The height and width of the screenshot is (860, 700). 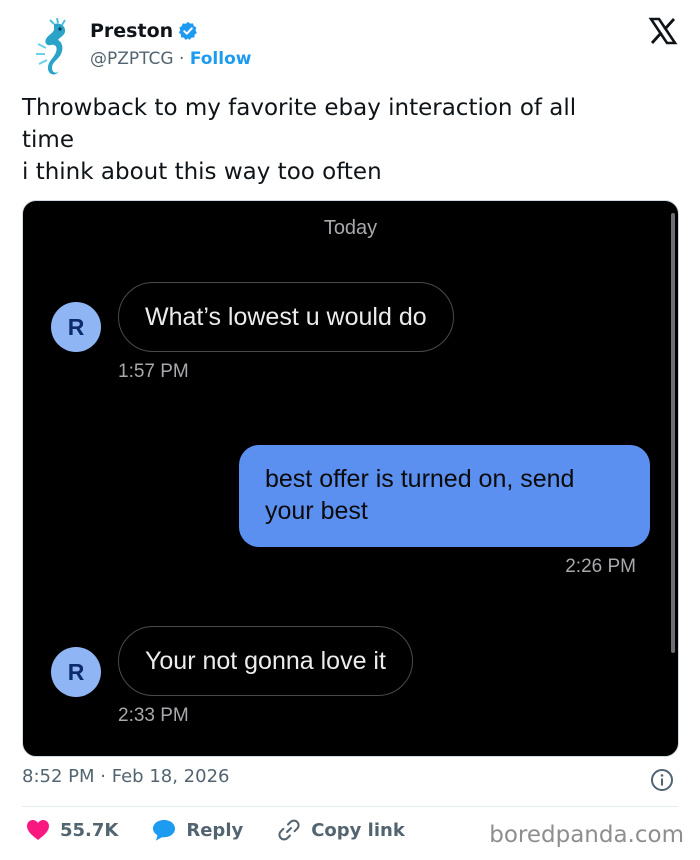 What do you see at coordinates (48, 140) in the screenshot?
I see `tweet-text-line: time` at bounding box center [48, 140].